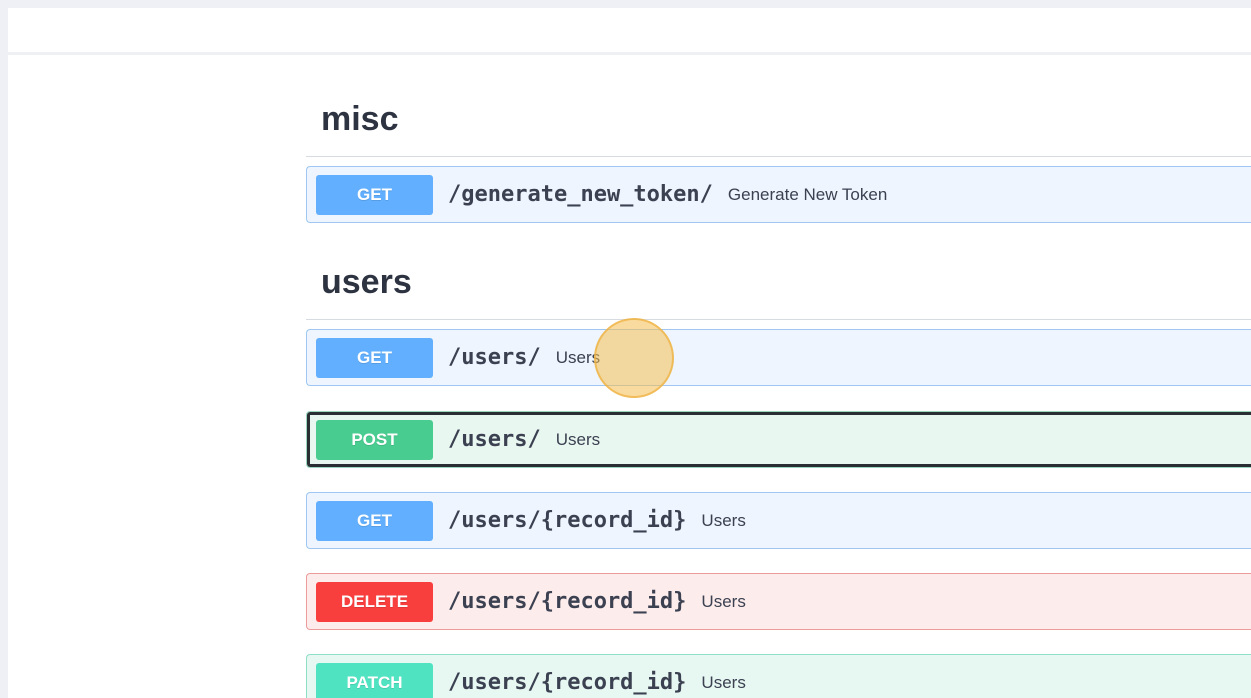 Image resolution: width=1251 pixels, height=698 pixels. What do you see at coordinates (374, 439) in the screenshot?
I see `method-badge-post: POST` at bounding box center [374, 439].